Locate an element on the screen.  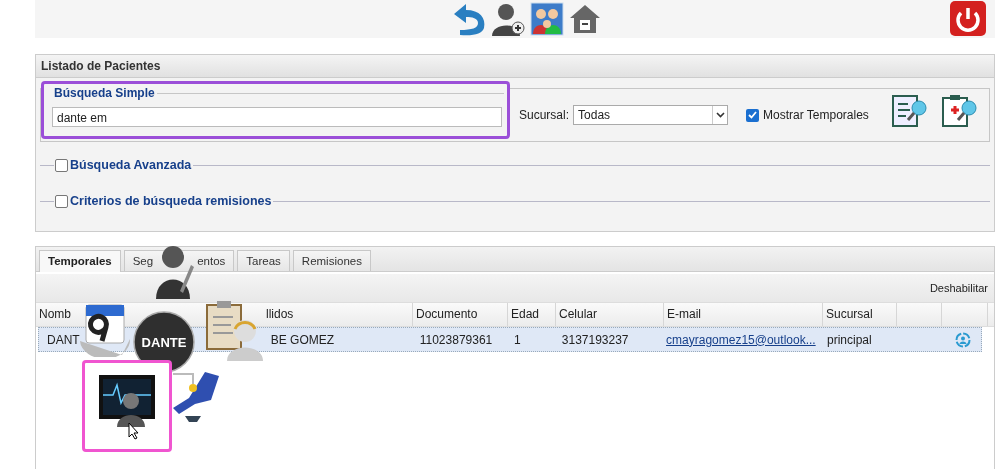
tab: Remisiones is located at coordinates (331, 260).